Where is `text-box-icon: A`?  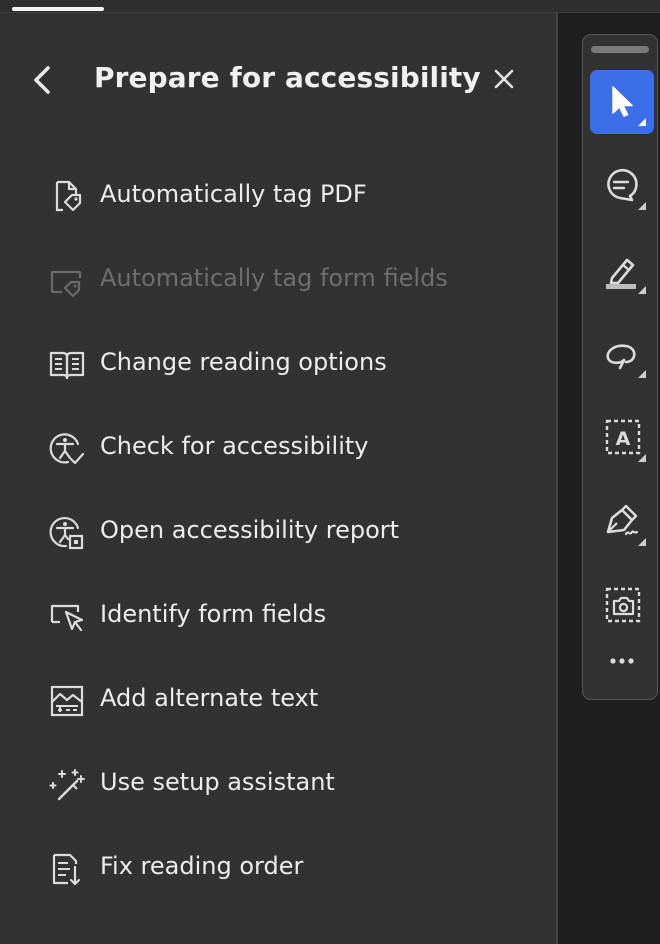 text-box-icon: A is located at coordinates (625, 440).